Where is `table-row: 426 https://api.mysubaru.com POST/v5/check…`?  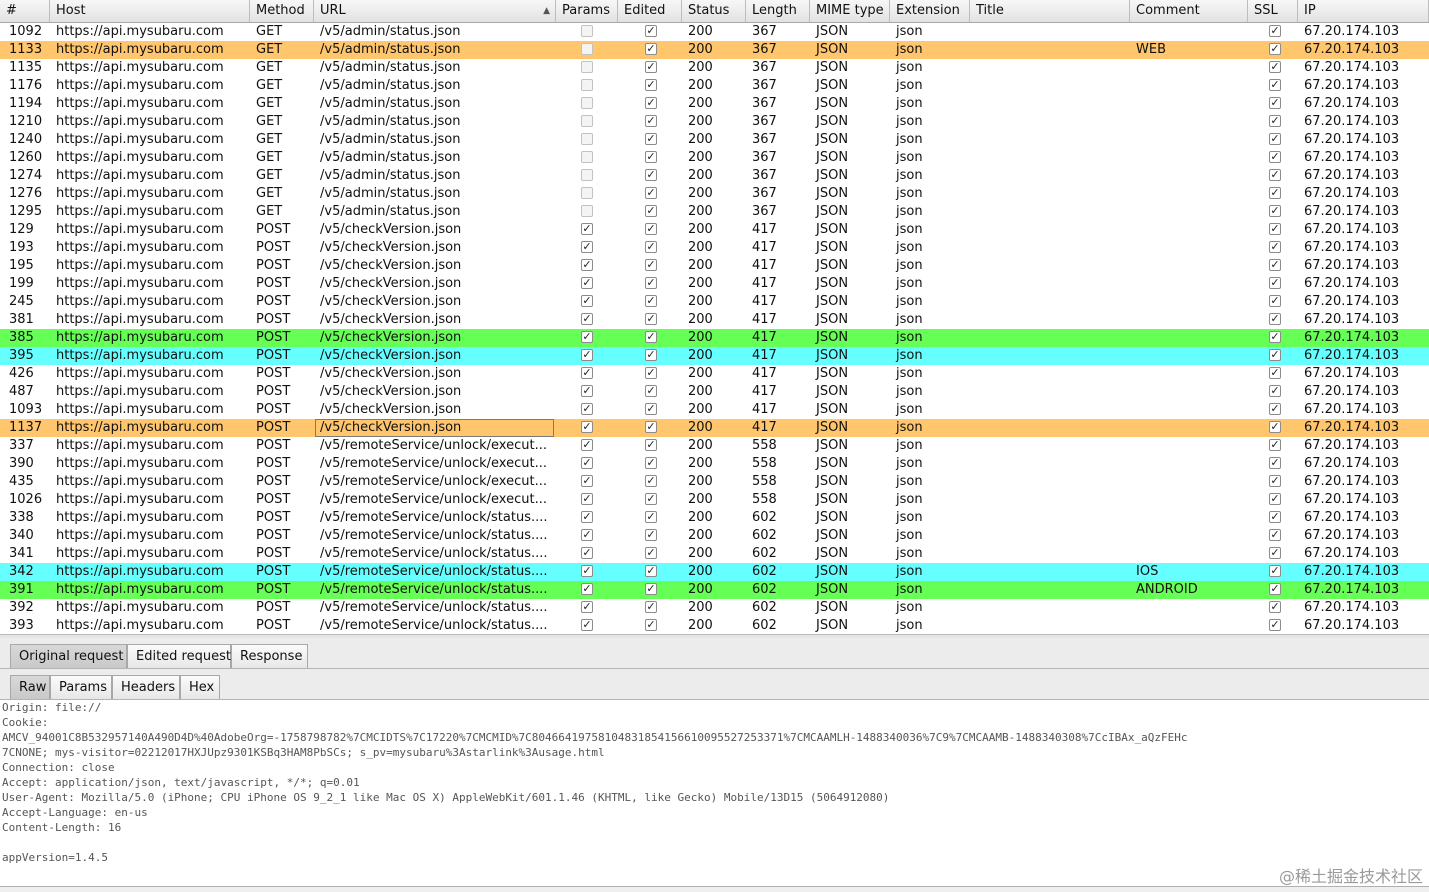
table-row: 426 https://api.mysubaru.com POST/v5/check… is located at coordinates (714, 374).